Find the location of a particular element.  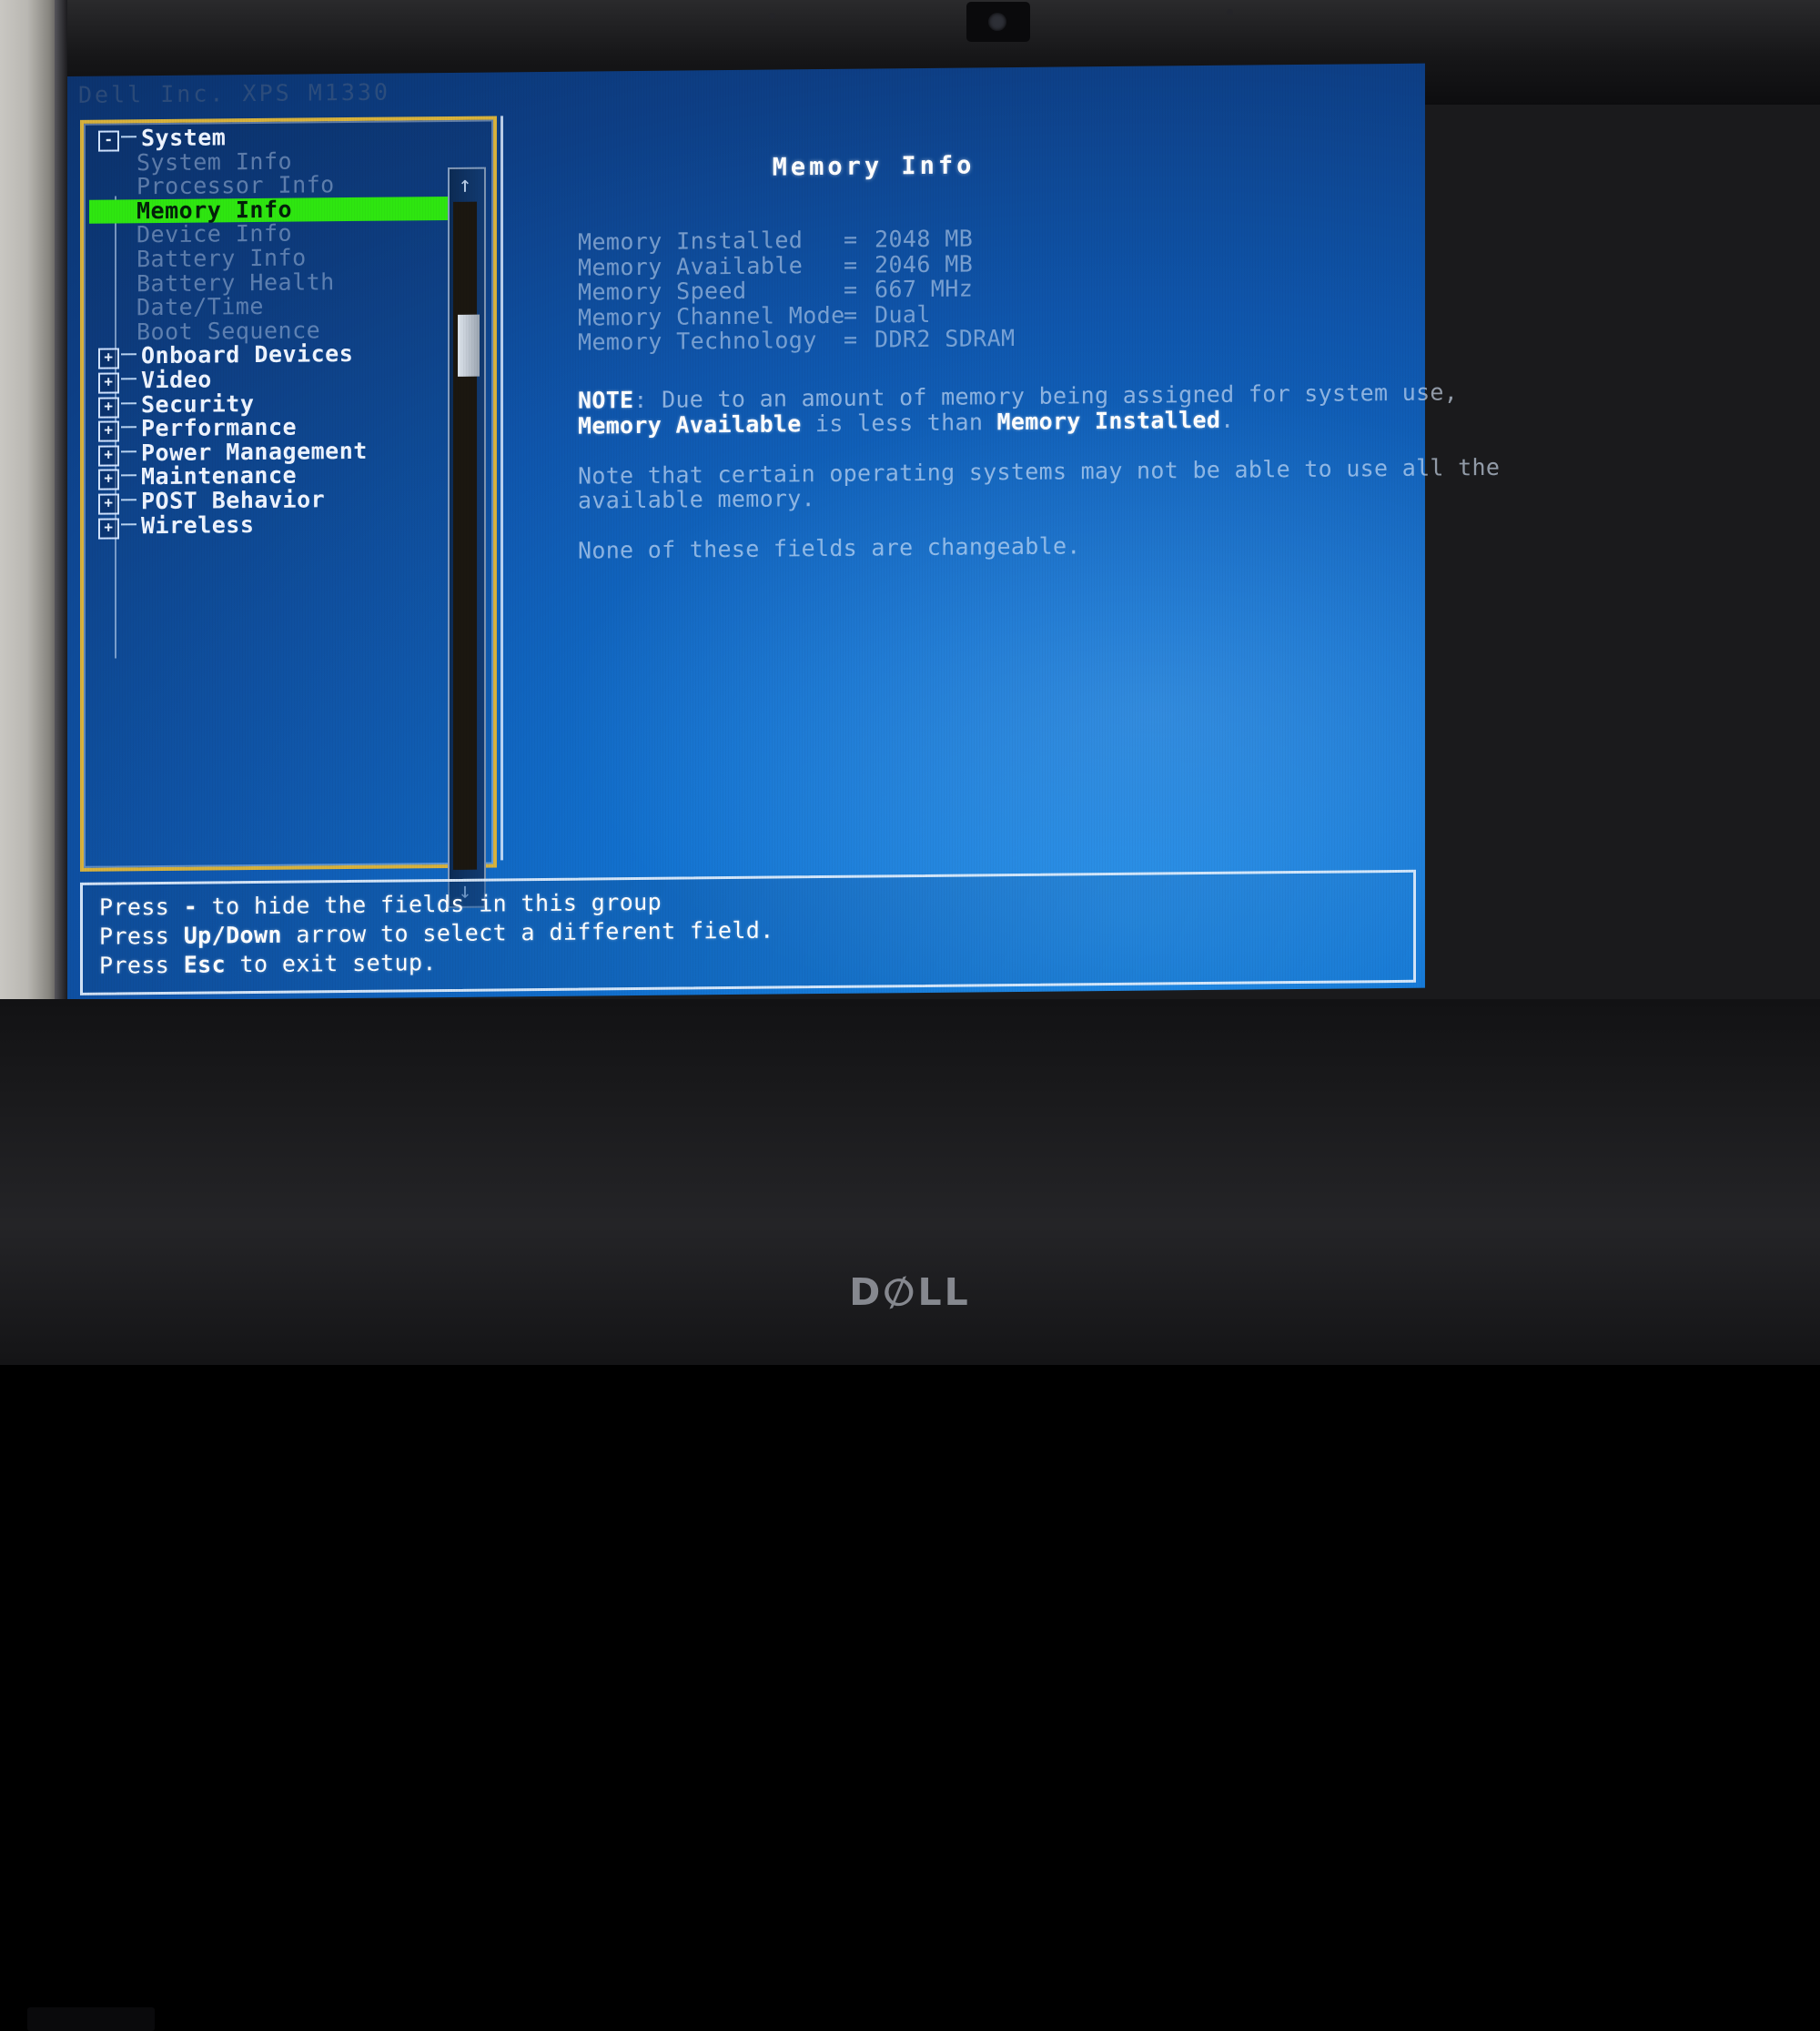

memory-field-label: Memory Technology is located at coordinates (697, 341).